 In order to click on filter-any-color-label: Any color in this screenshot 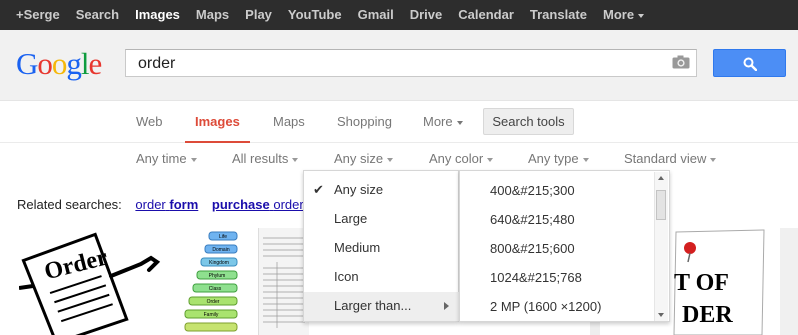, I will do `click(456, 158)`.